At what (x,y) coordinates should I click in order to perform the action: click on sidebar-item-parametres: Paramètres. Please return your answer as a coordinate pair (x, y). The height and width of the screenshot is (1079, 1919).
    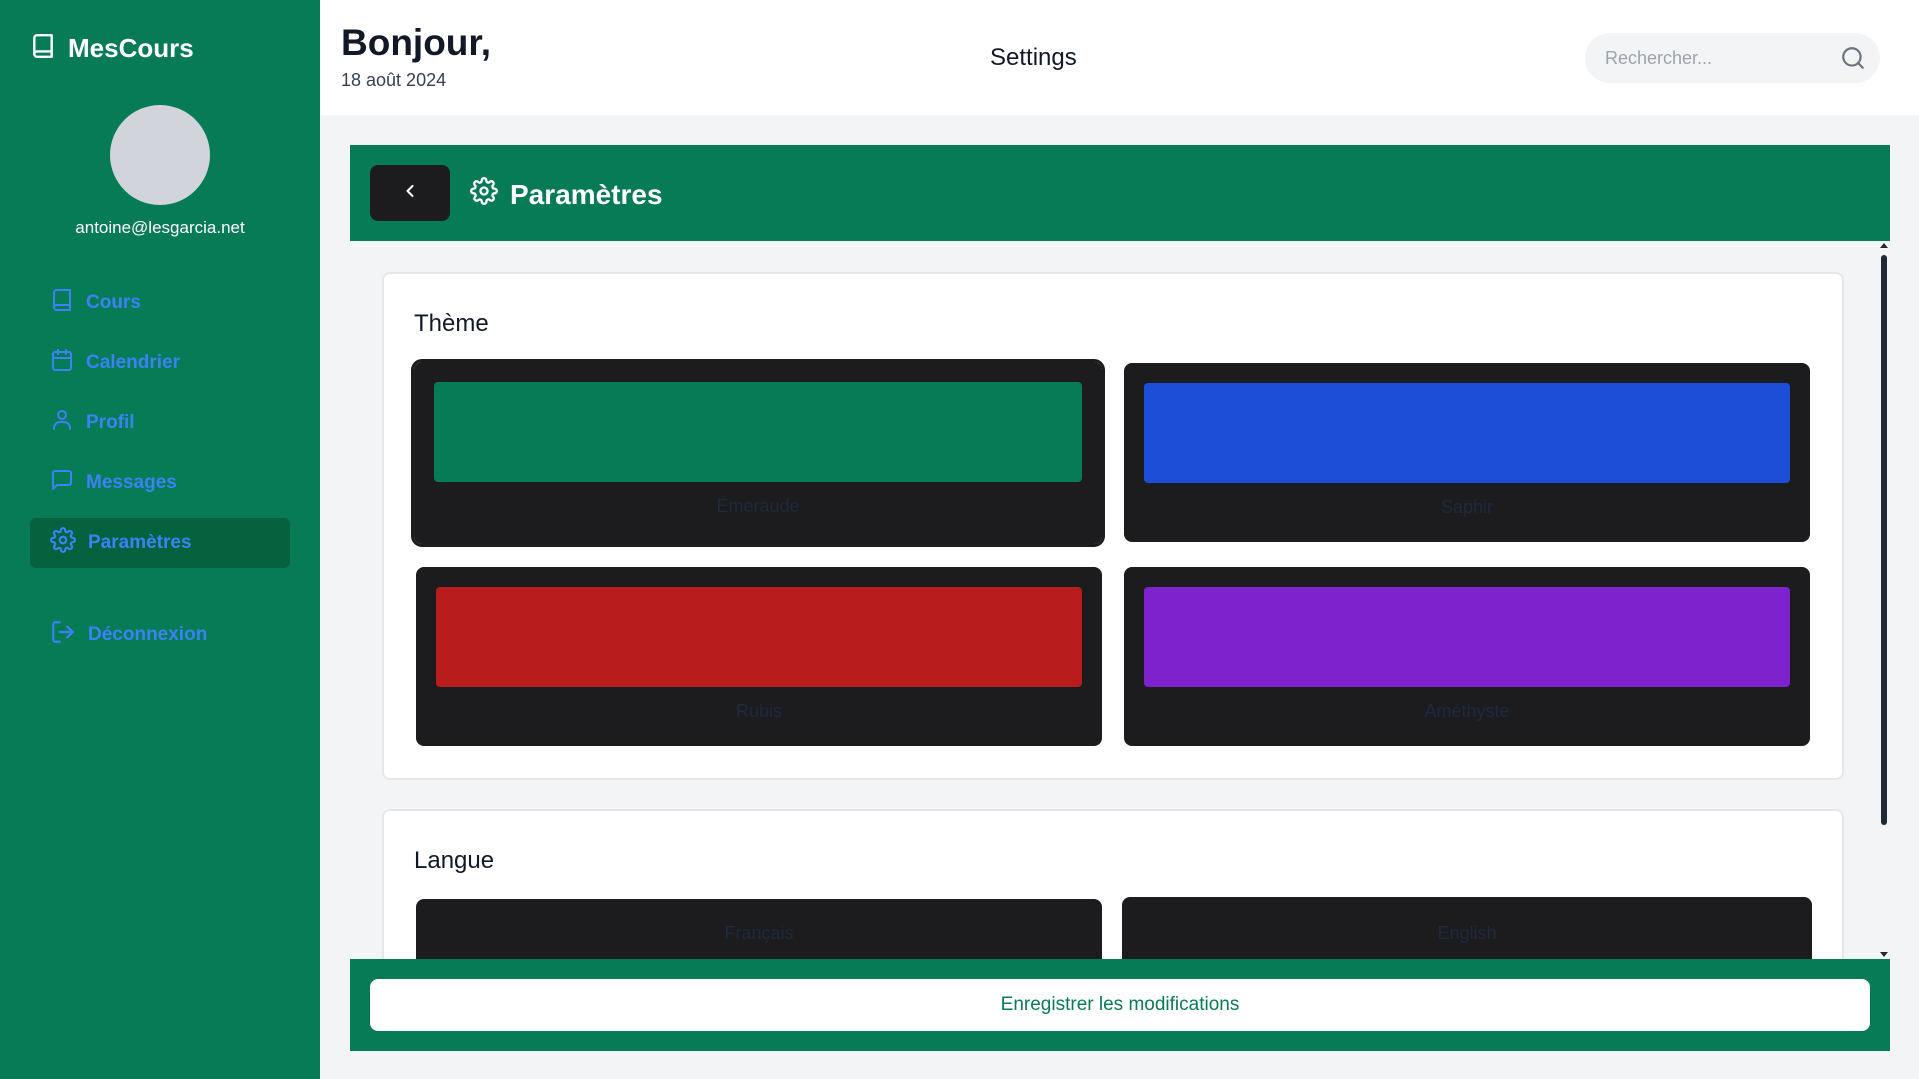
    Looking at the image, I should click on (160, 543).